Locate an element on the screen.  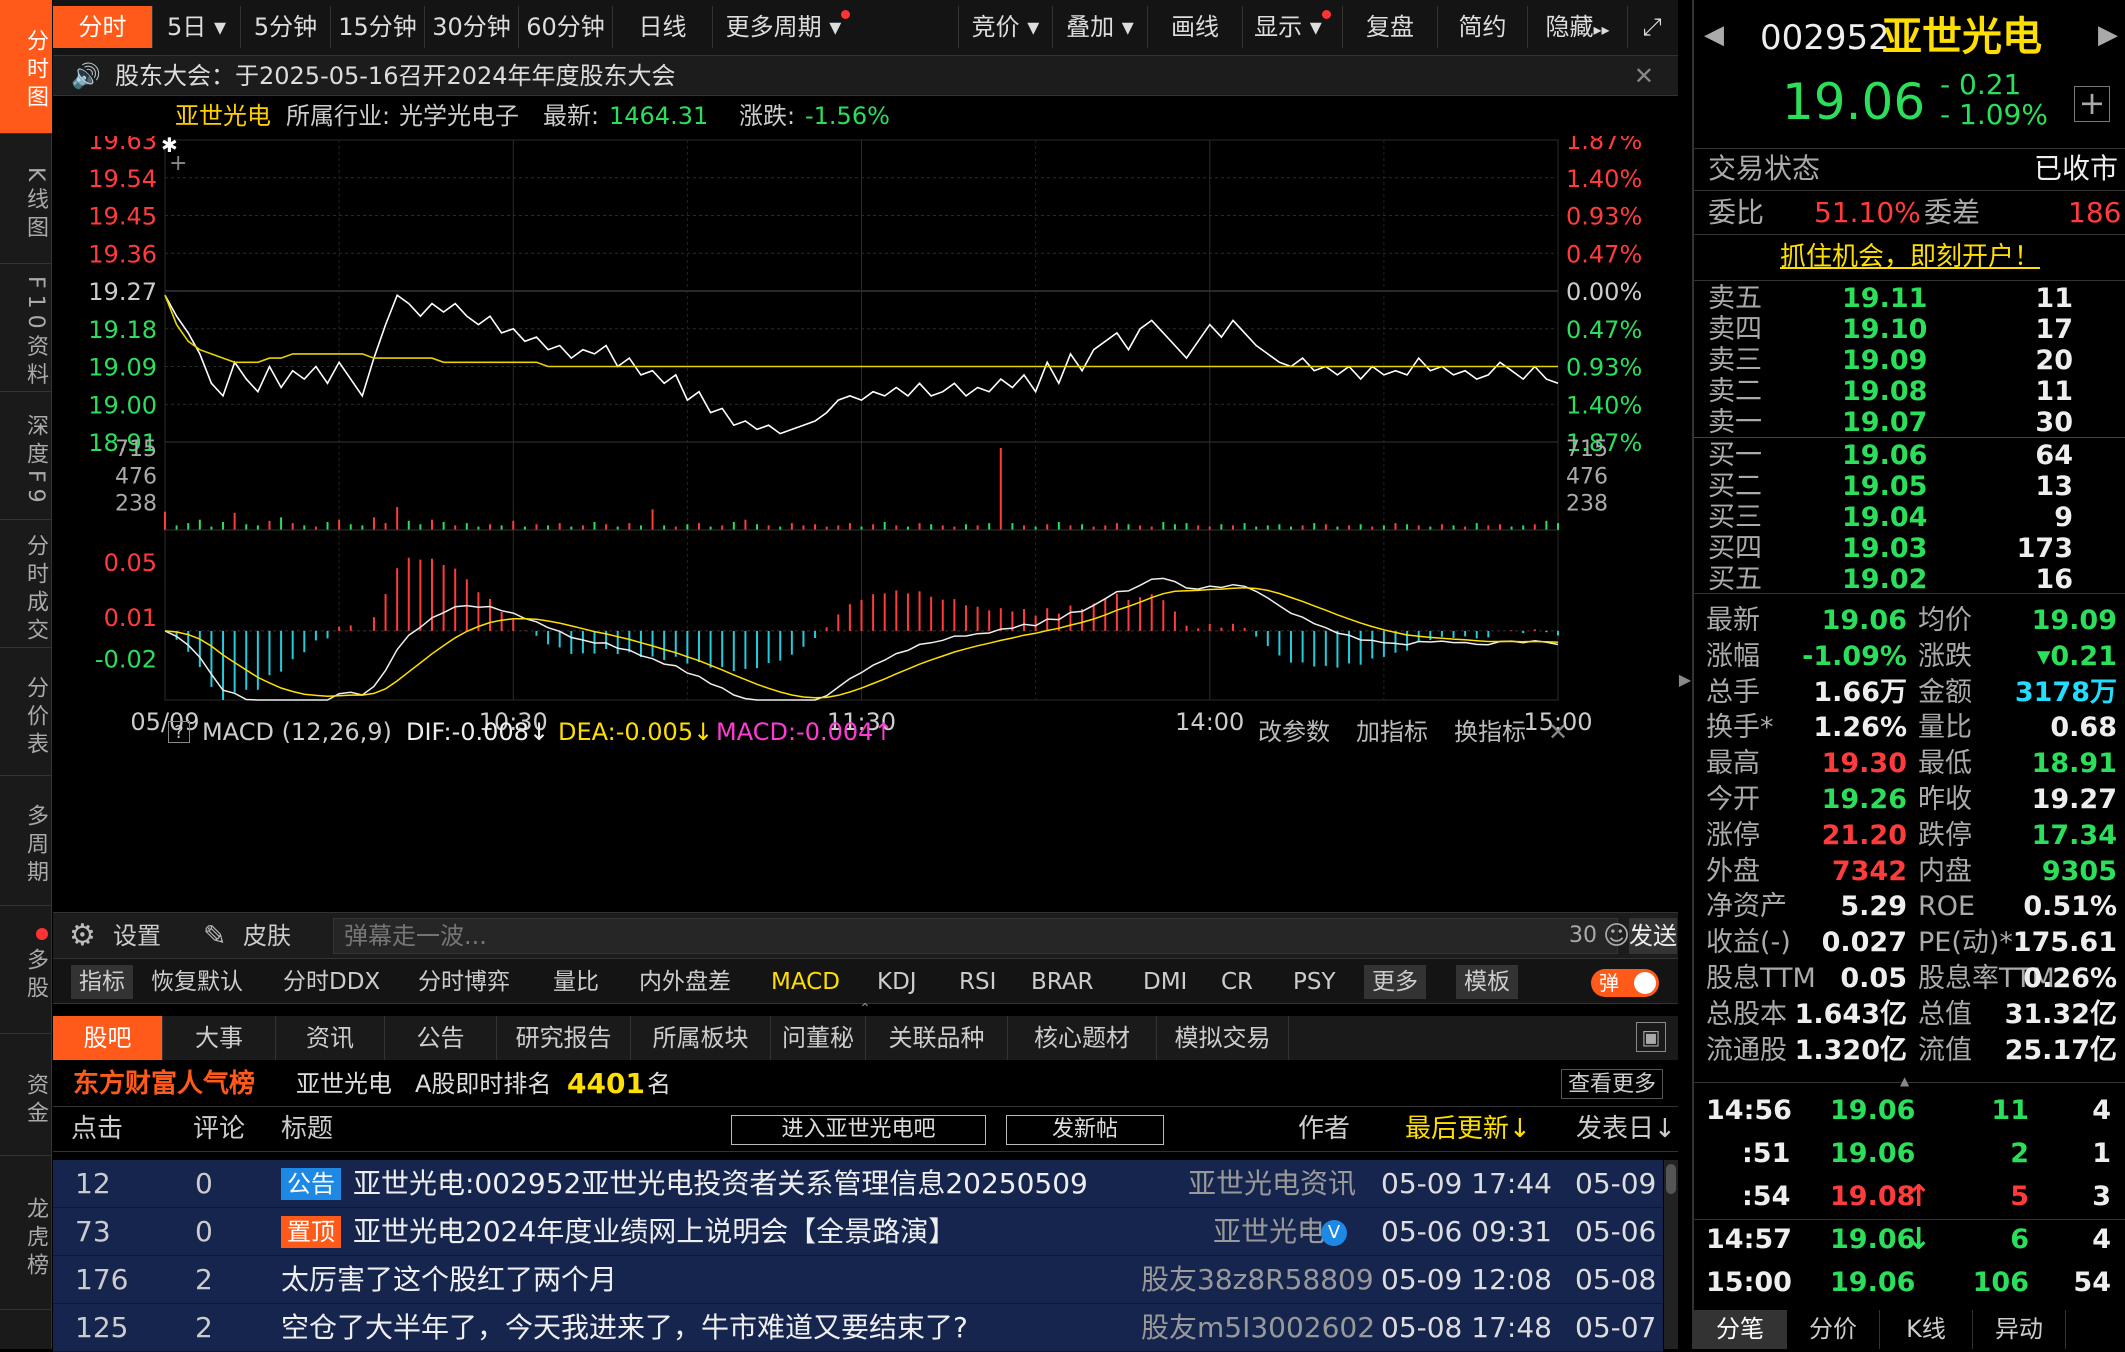
post-author: 股友m5I3002602 is located at coordinates (1258, 1328).